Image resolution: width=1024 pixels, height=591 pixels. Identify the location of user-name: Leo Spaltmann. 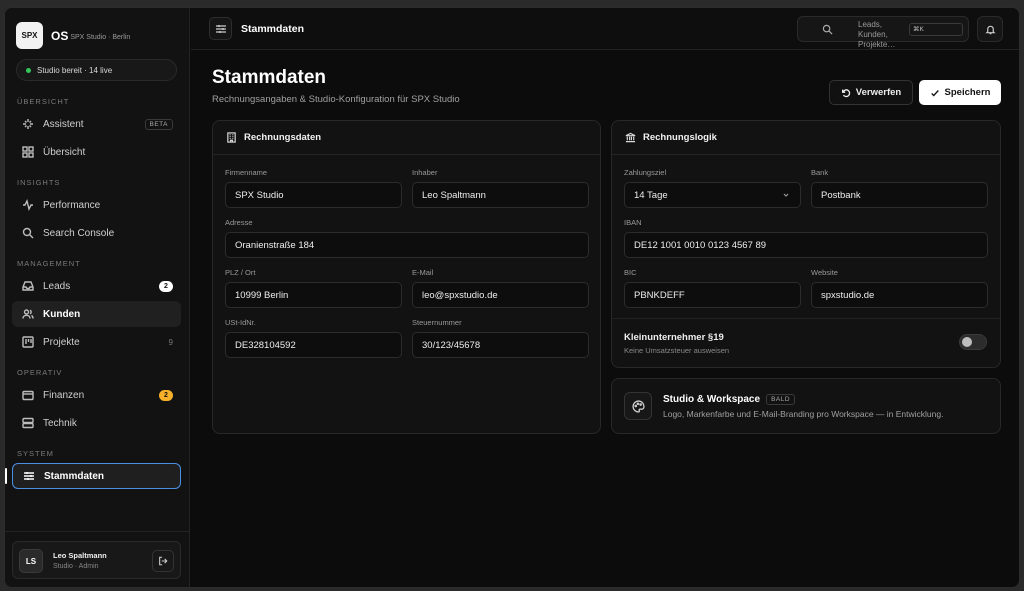
(80, 555).